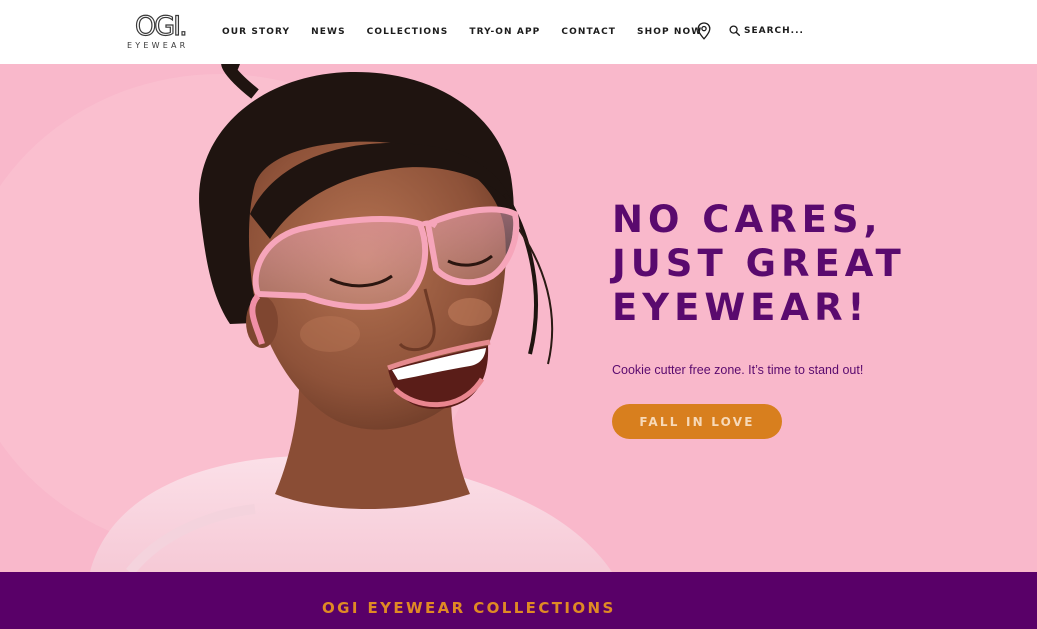 Image resolution: width=1037 pixels, height=629 pixels. What do you see at coordinates (256, 32) in the screenshot?
I see `nav-our-story: OUR STORY` at bounding box center [256, 32].